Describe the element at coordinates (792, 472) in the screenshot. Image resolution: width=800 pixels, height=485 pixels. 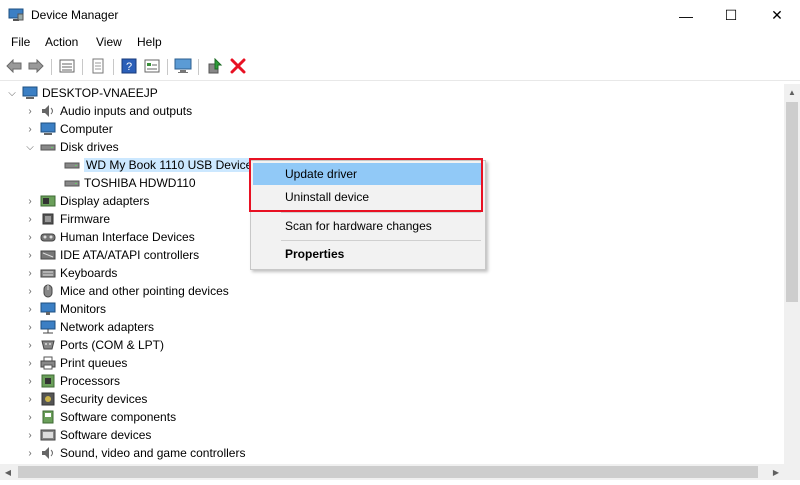
I see `scrollbar-corner` at that location.